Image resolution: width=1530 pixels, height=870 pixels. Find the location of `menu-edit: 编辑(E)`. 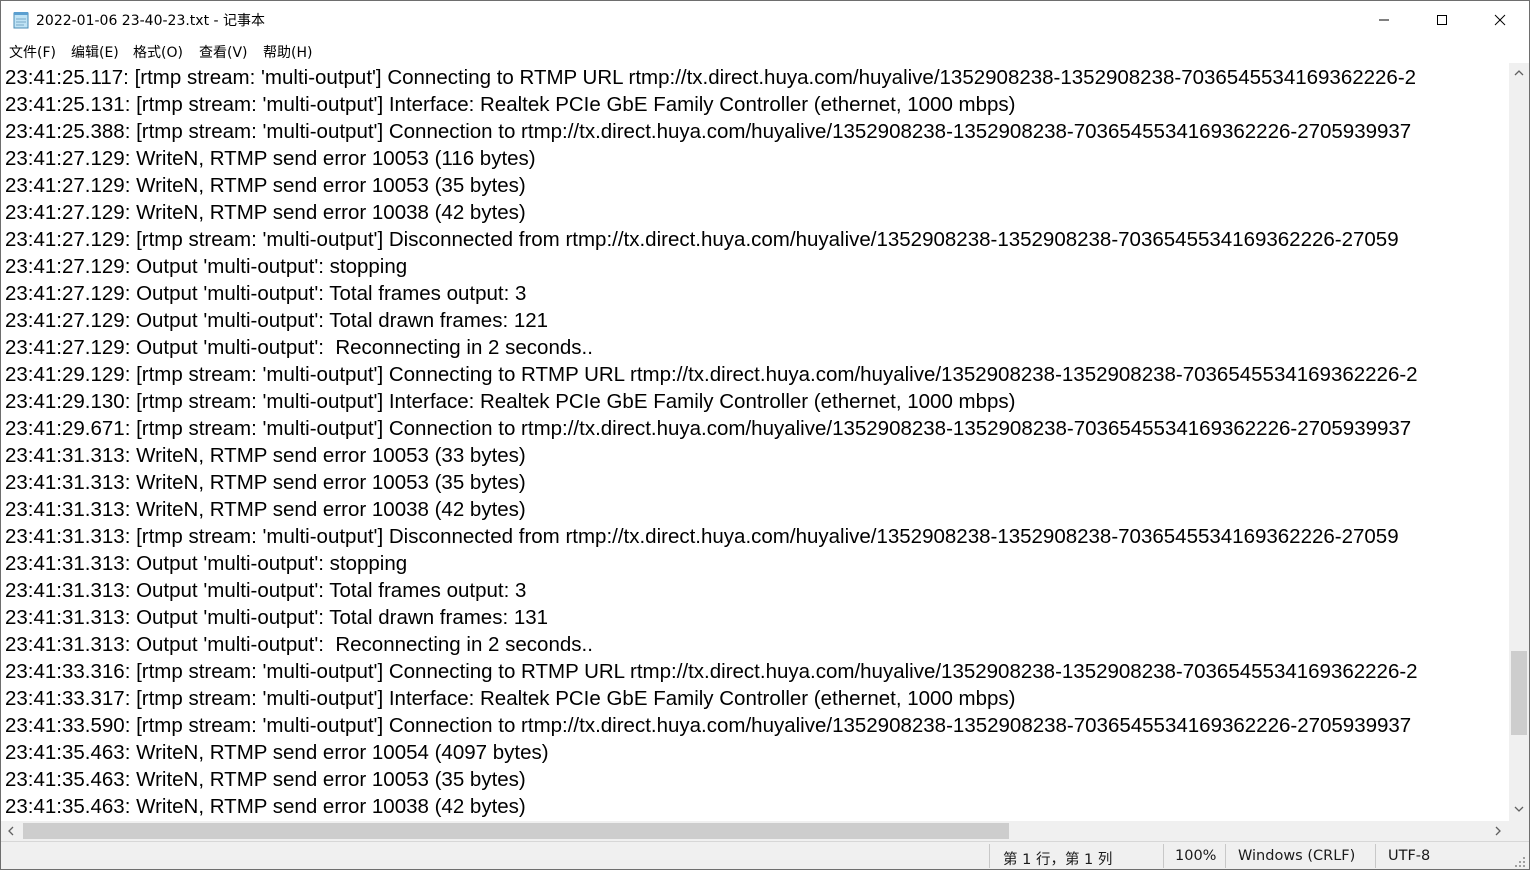

menu-edit: 编辑(E) is located at coordinates (95, 52).